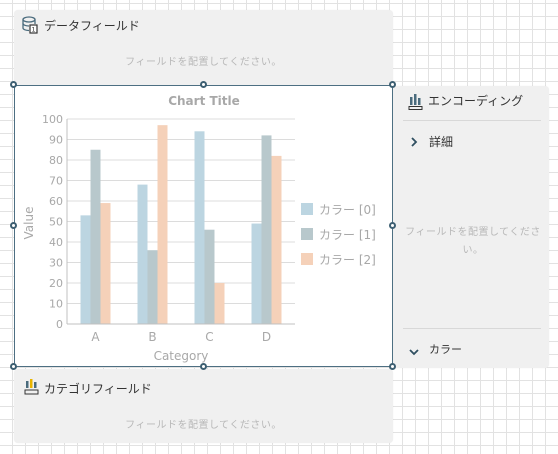  Describe the element at coordinates (181, 356) in the screenshot. I see `x-axis-label: Category` at that location.